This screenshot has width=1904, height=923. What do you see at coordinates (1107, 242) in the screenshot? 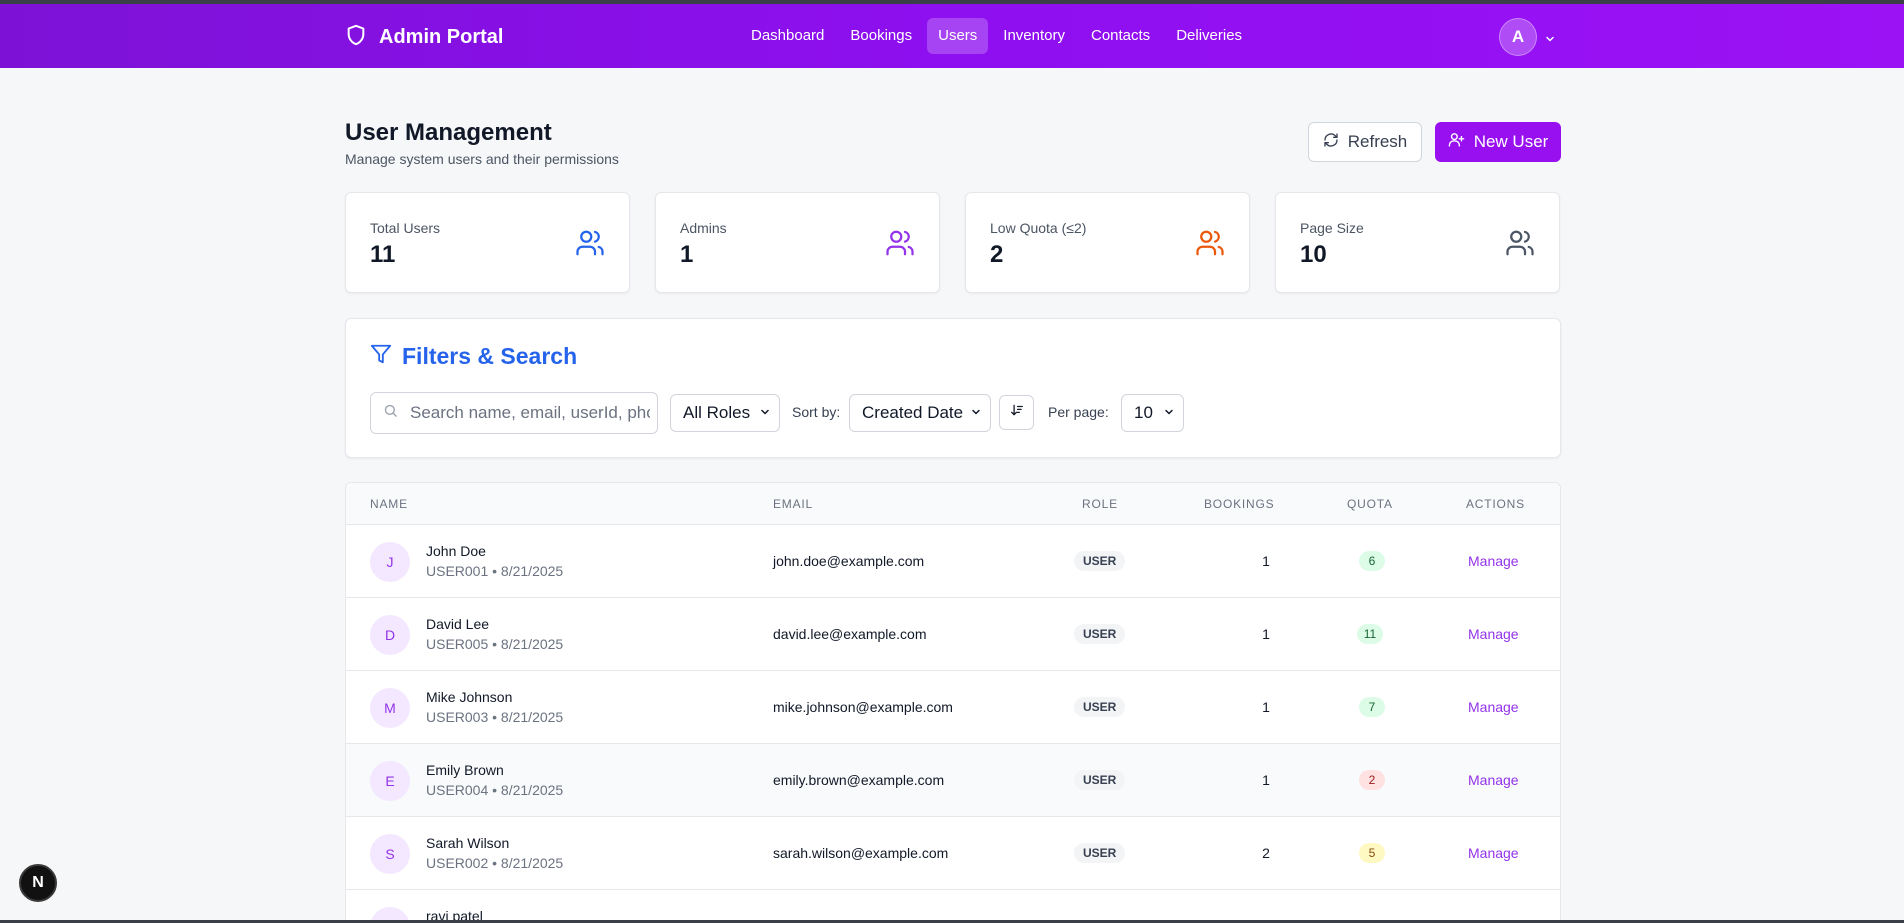
I see `stat-card-low-quota: Low Quota (≤2) 2` at bounding box center [1107, 242].